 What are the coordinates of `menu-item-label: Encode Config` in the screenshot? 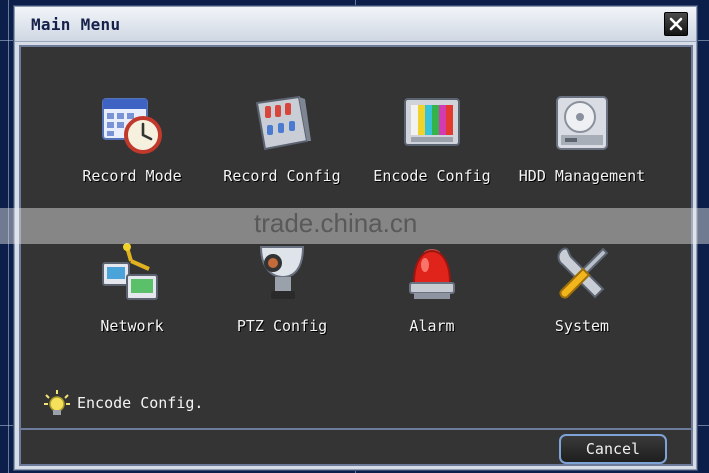 It's located at (432, 176).